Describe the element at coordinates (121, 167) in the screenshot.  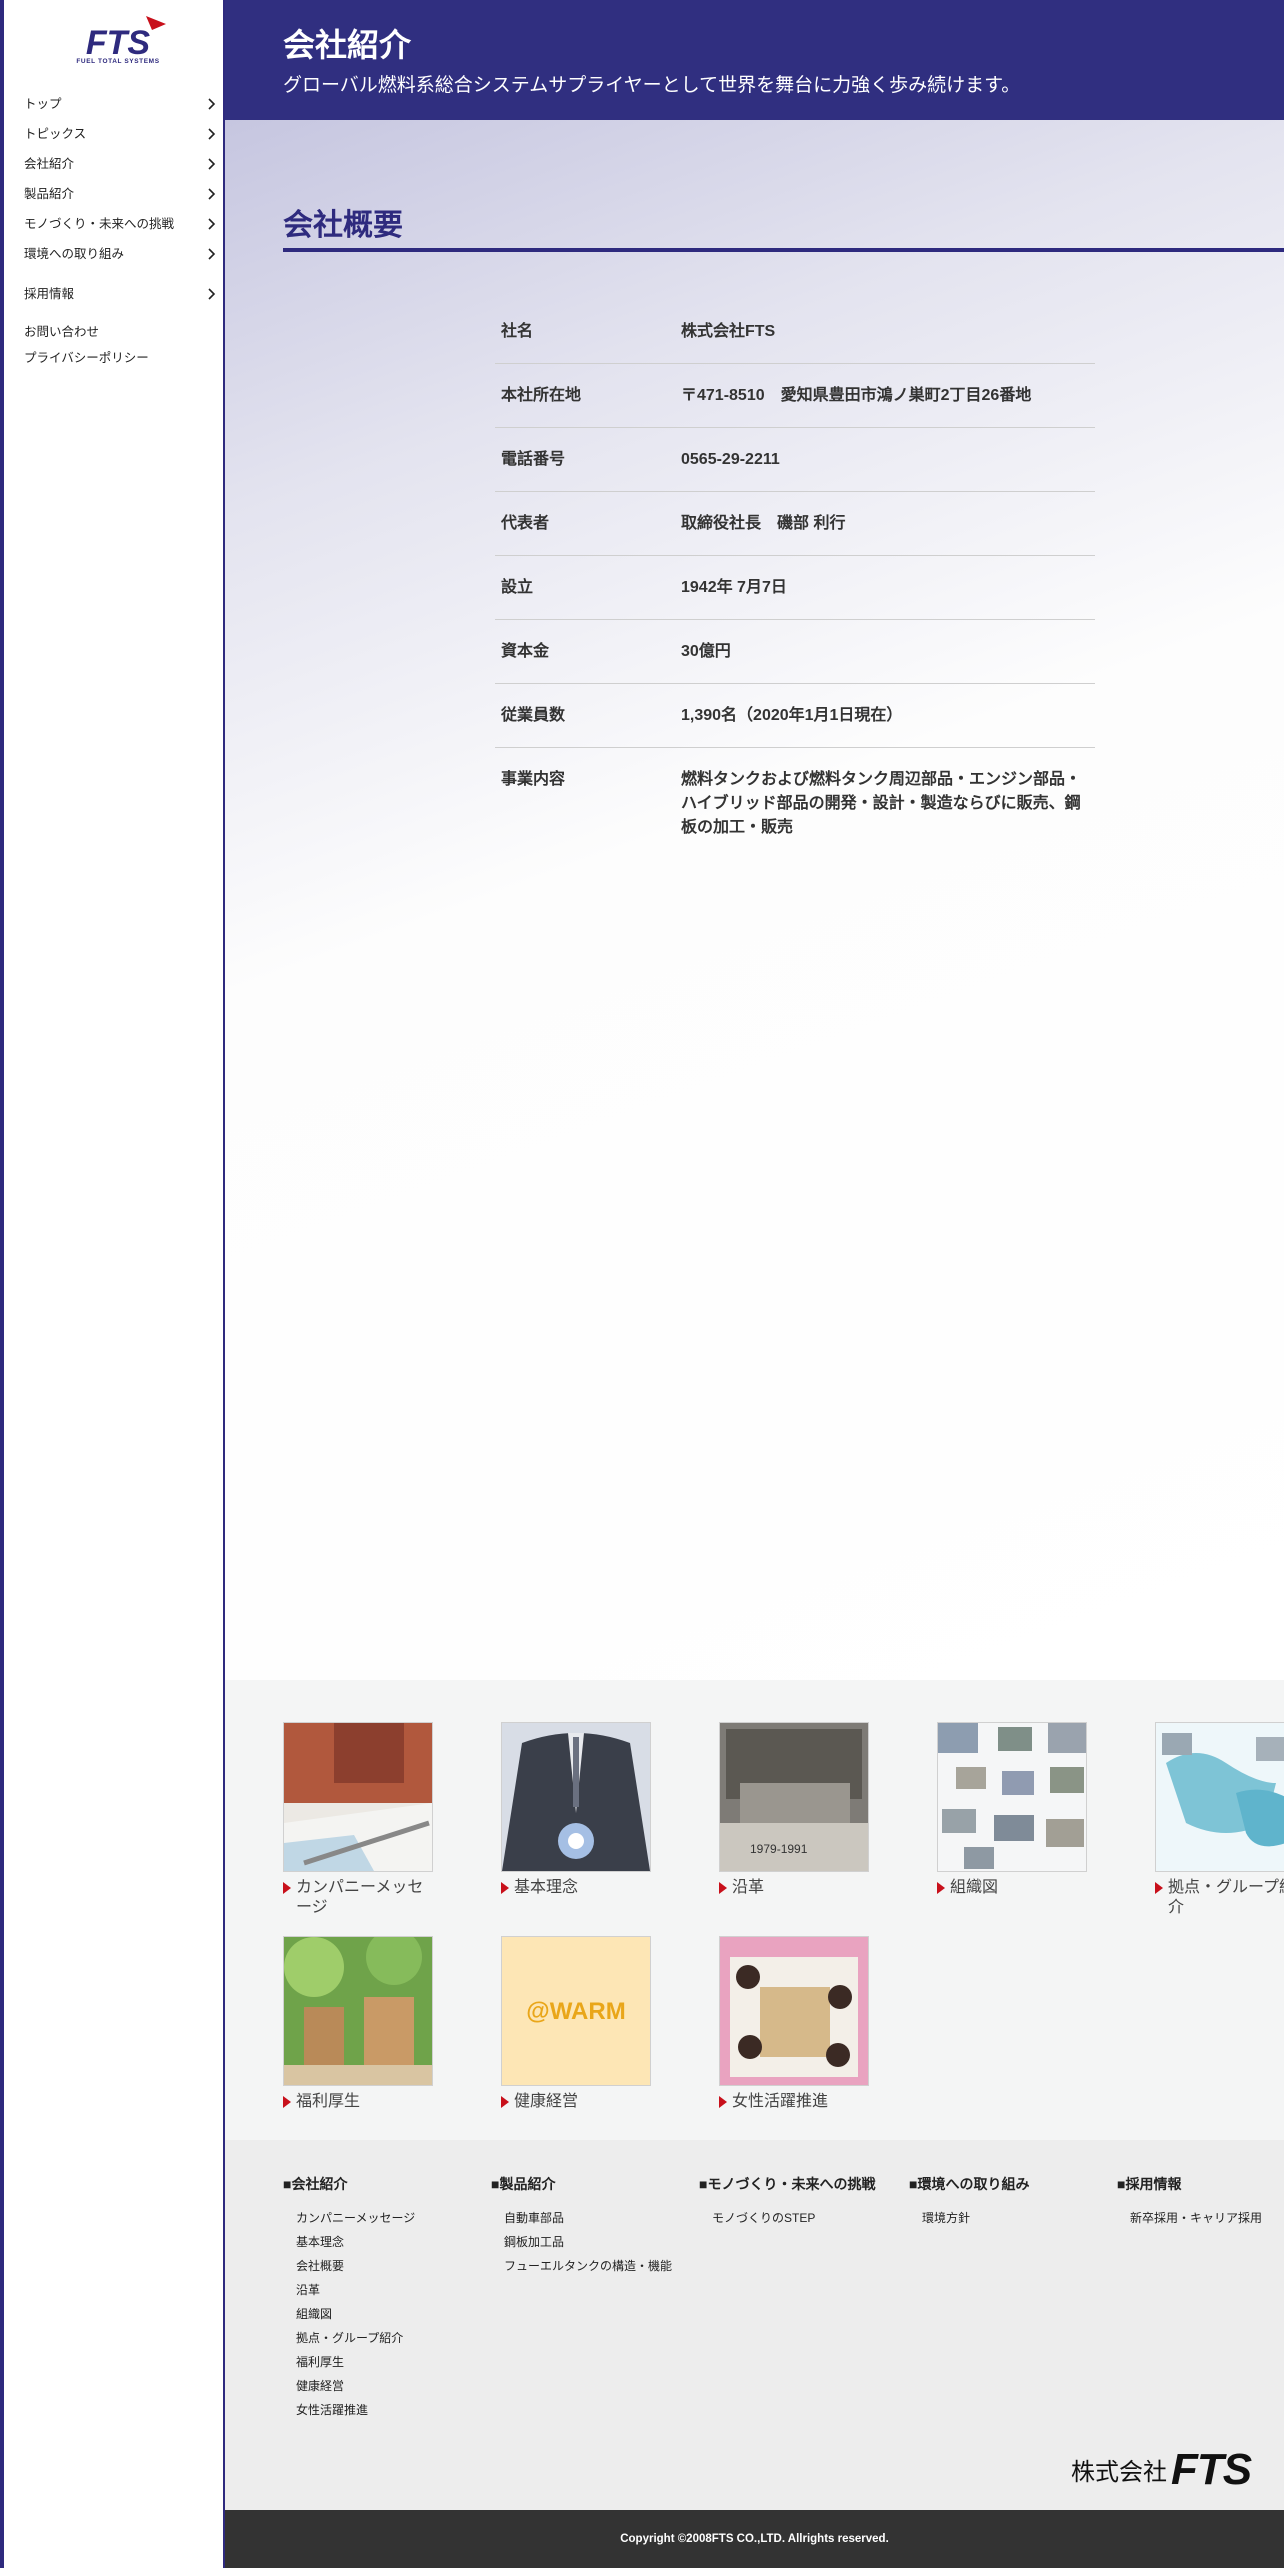
I see `nav-item-company: 会社紹介` at that location.